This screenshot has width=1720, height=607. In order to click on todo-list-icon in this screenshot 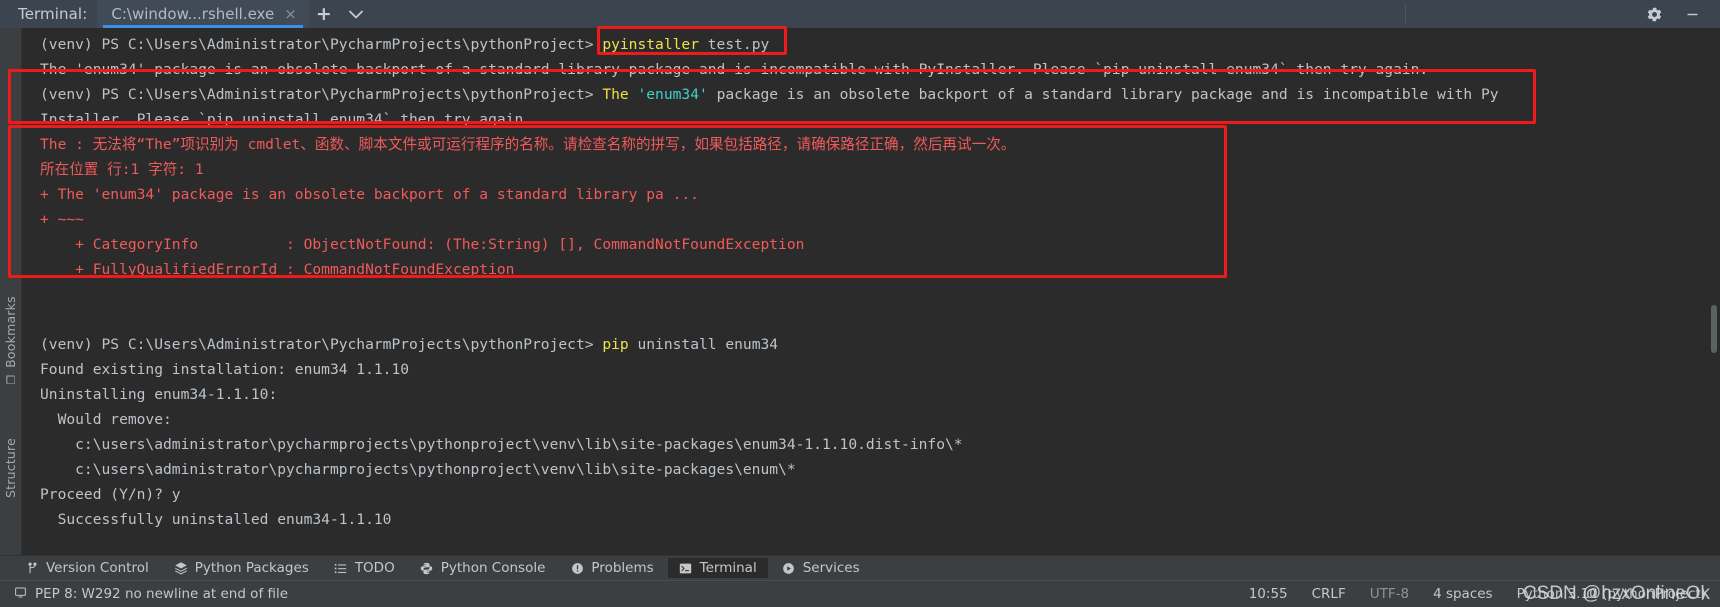, I will do `click(341, 568)`.